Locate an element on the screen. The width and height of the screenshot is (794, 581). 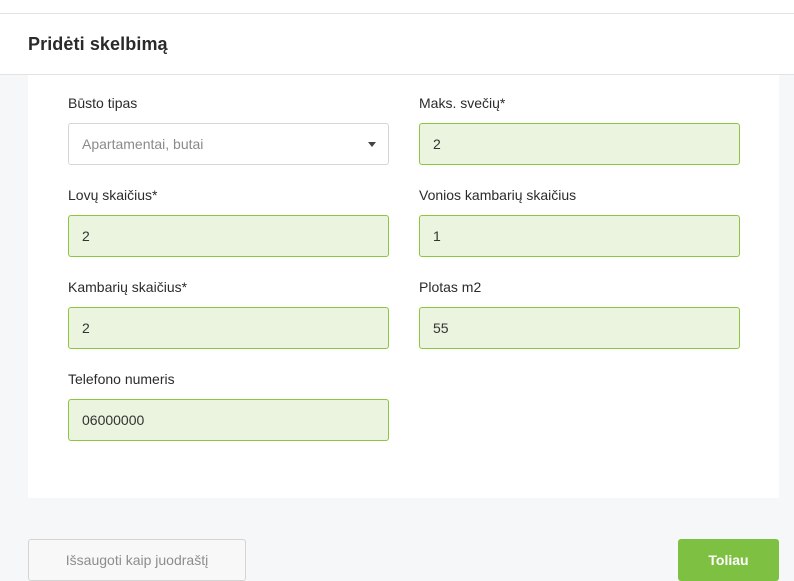
phone-label: Telefono numeris is located at coordinates (121, 379).